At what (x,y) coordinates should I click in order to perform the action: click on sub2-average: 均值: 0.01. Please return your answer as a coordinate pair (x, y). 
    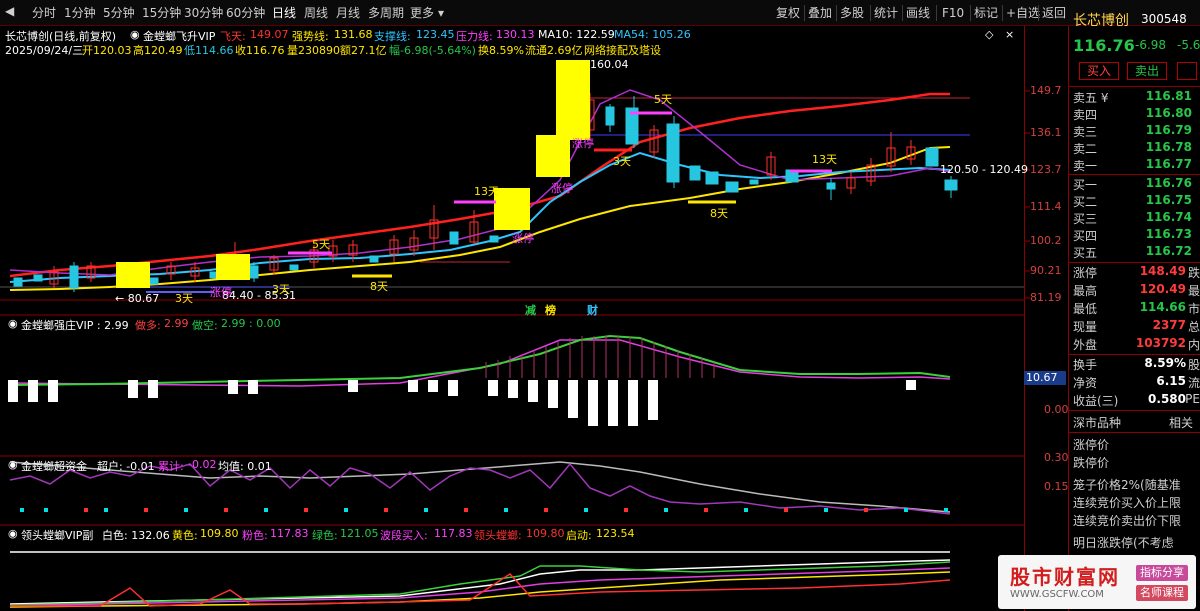
    Looking at the image, I should click on (245, 466).